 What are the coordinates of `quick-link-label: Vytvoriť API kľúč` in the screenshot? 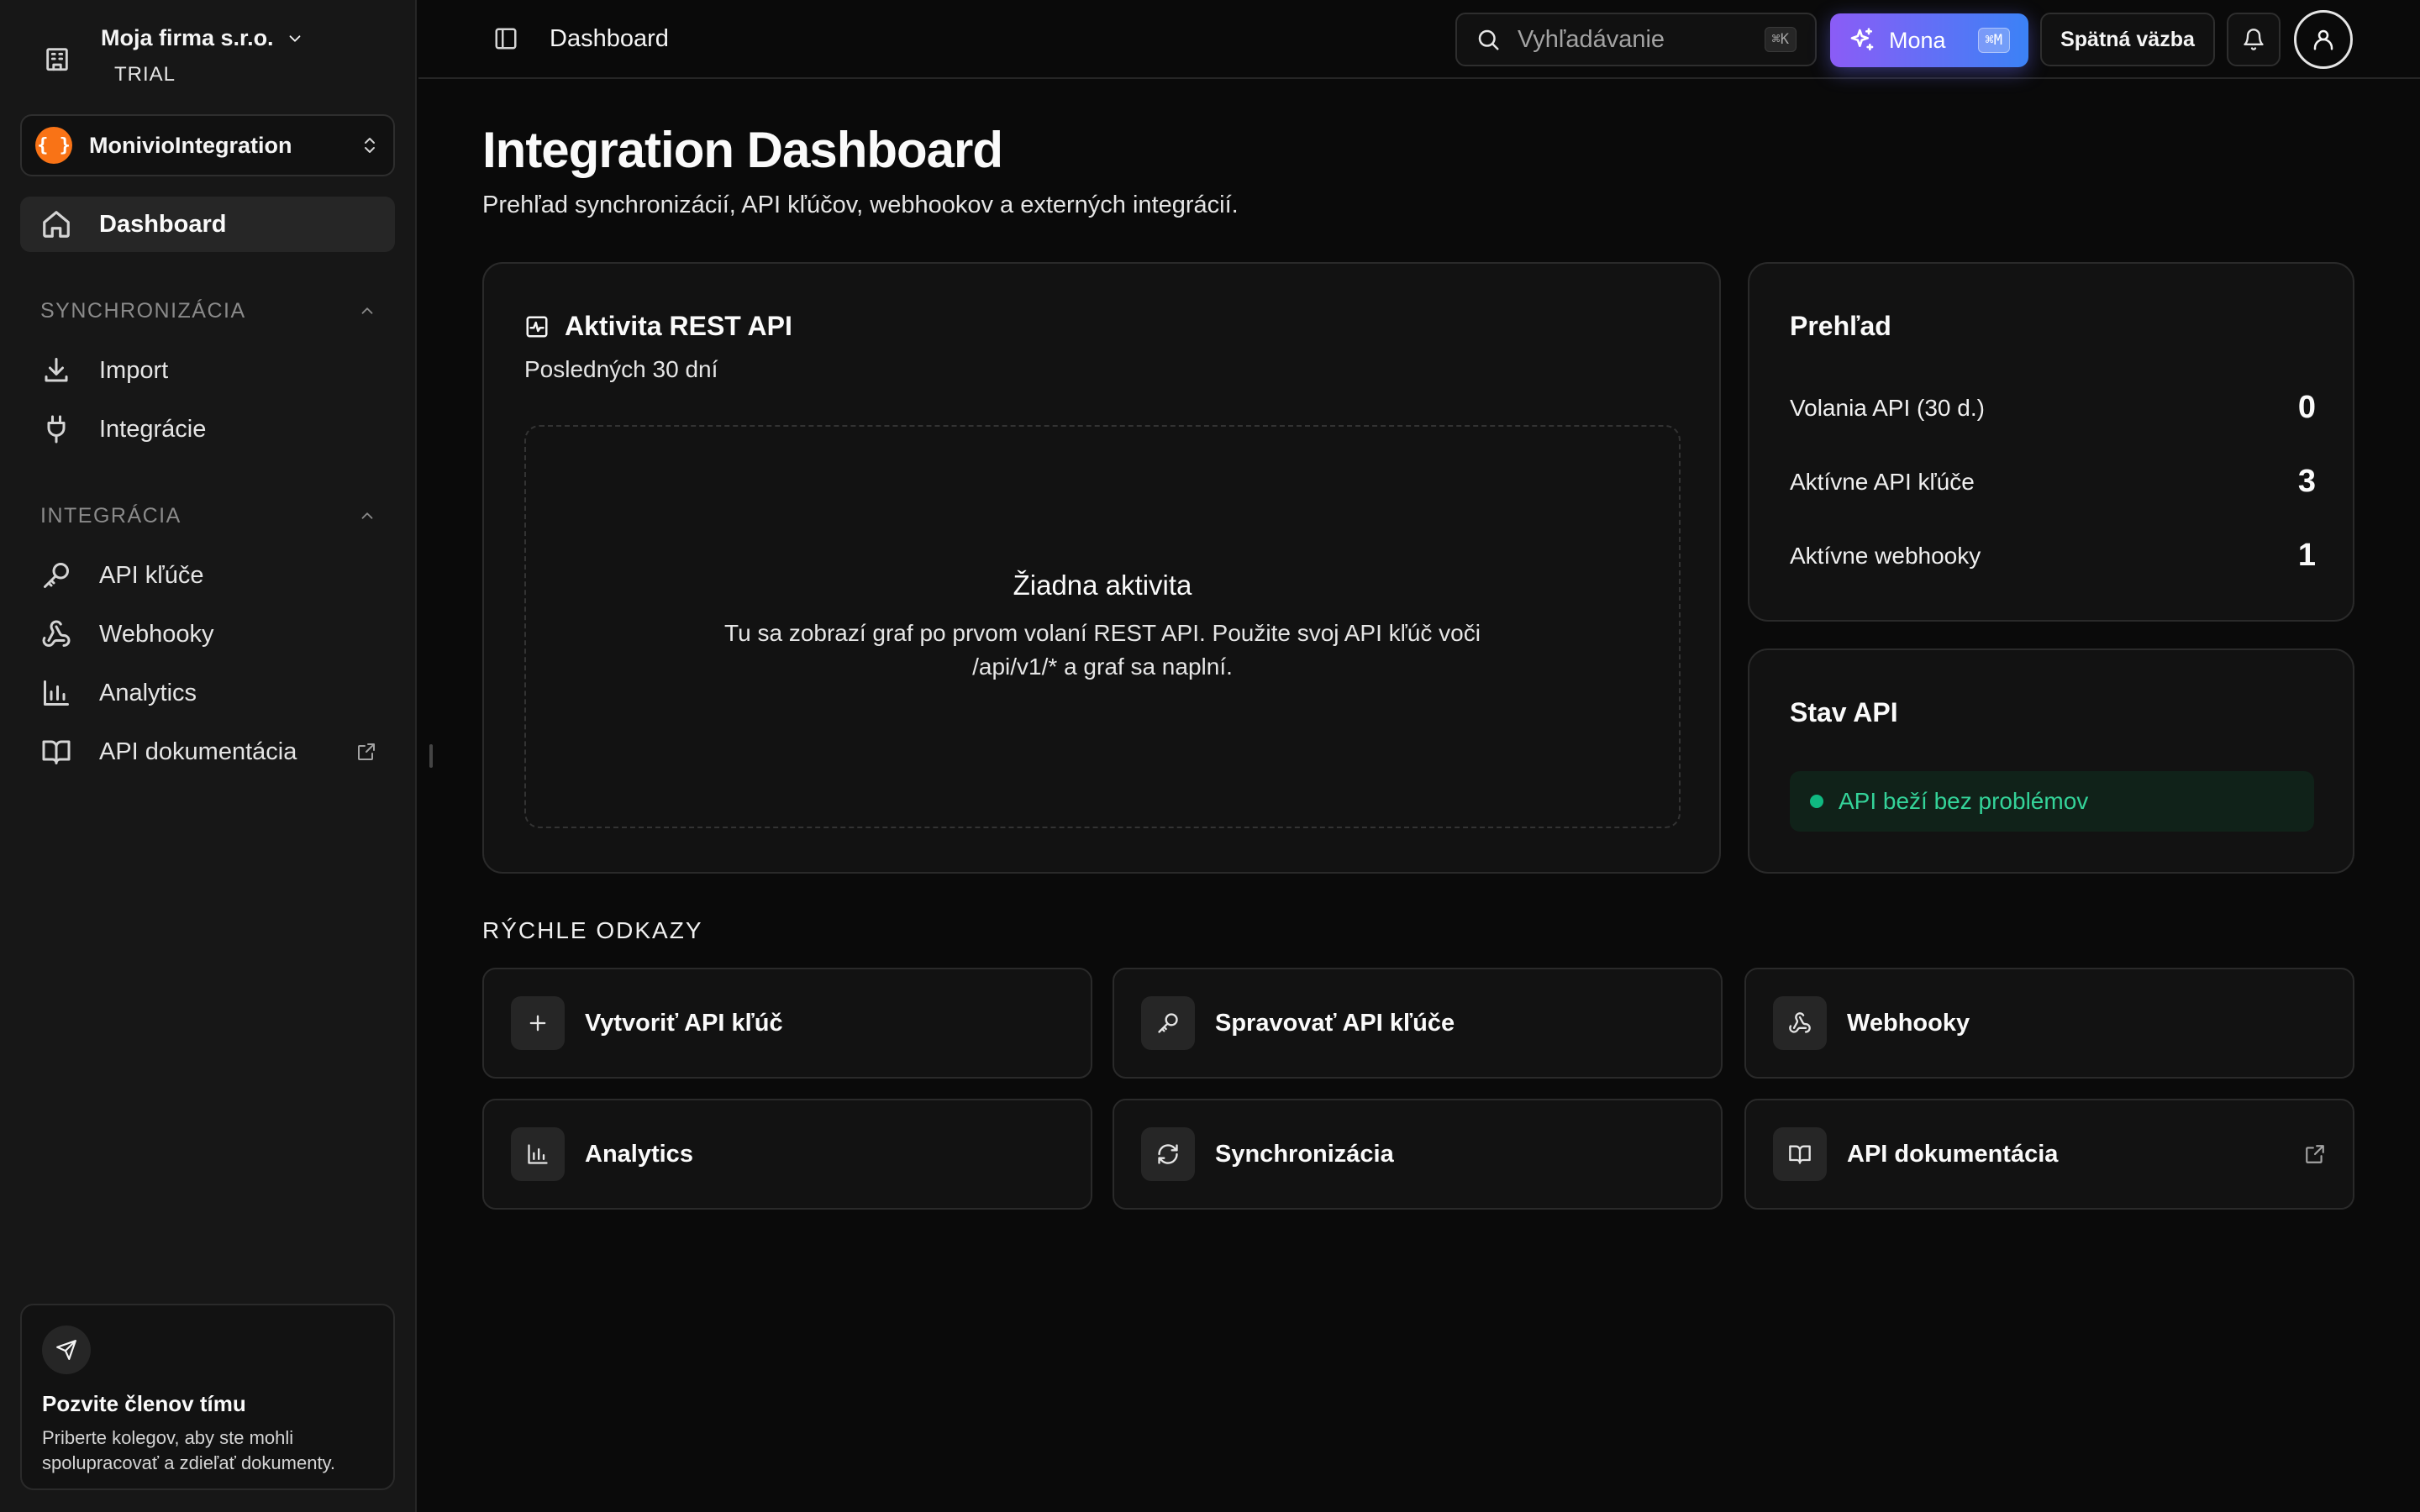 It's located at (684, 1023).